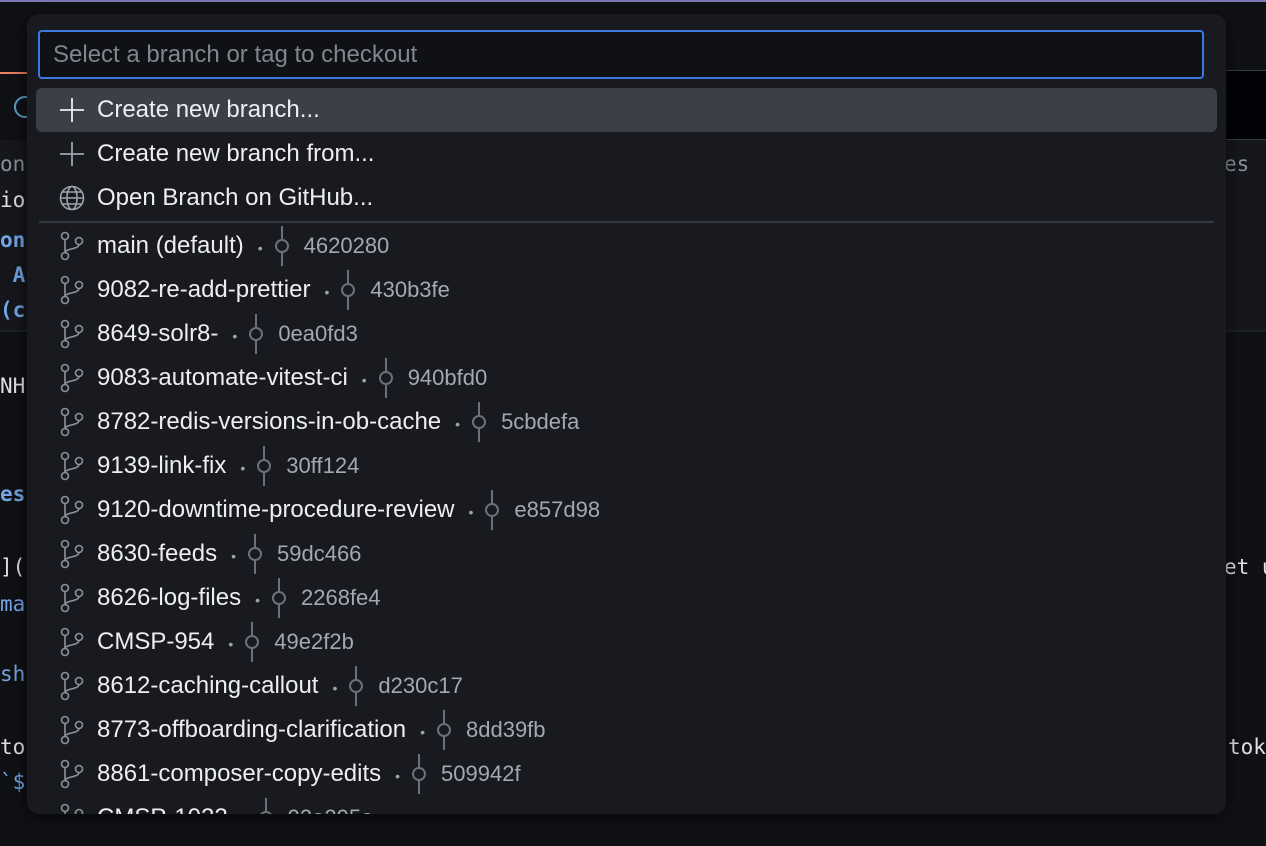 Image resolution: width=1266 pixels, height=846 pixels. Describe the element at coordinates (626, 598) in the screenshot. I see `branch-item: 8626-log-files • 2268fe4` at that location.